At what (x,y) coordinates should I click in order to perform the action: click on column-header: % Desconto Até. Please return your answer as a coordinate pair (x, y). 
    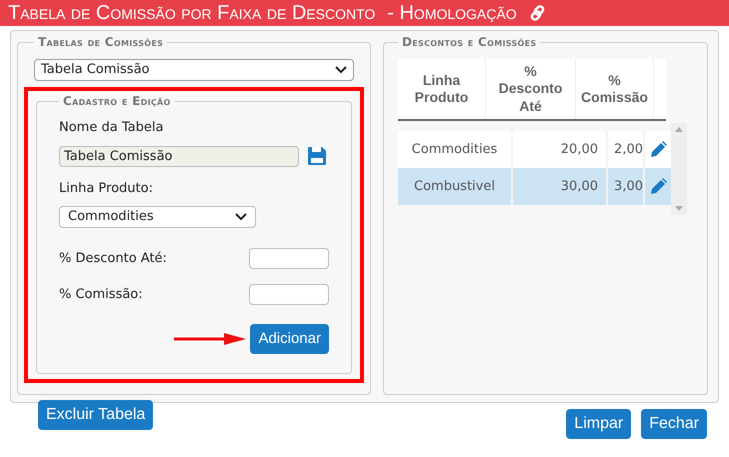
    Looking at the image, I should click on (531, 89).